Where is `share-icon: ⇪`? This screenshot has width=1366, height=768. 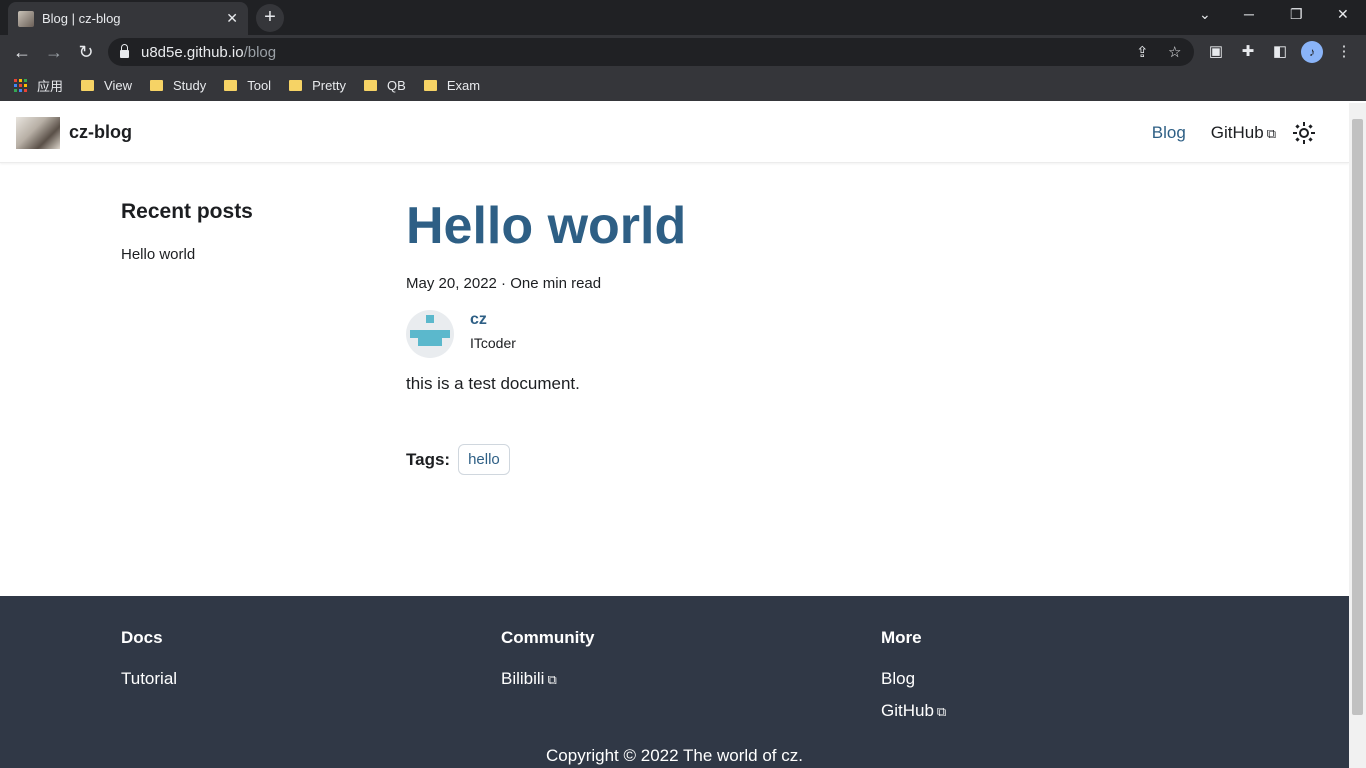
share-icon: ⇪ is located at coordinates (1142, 52).